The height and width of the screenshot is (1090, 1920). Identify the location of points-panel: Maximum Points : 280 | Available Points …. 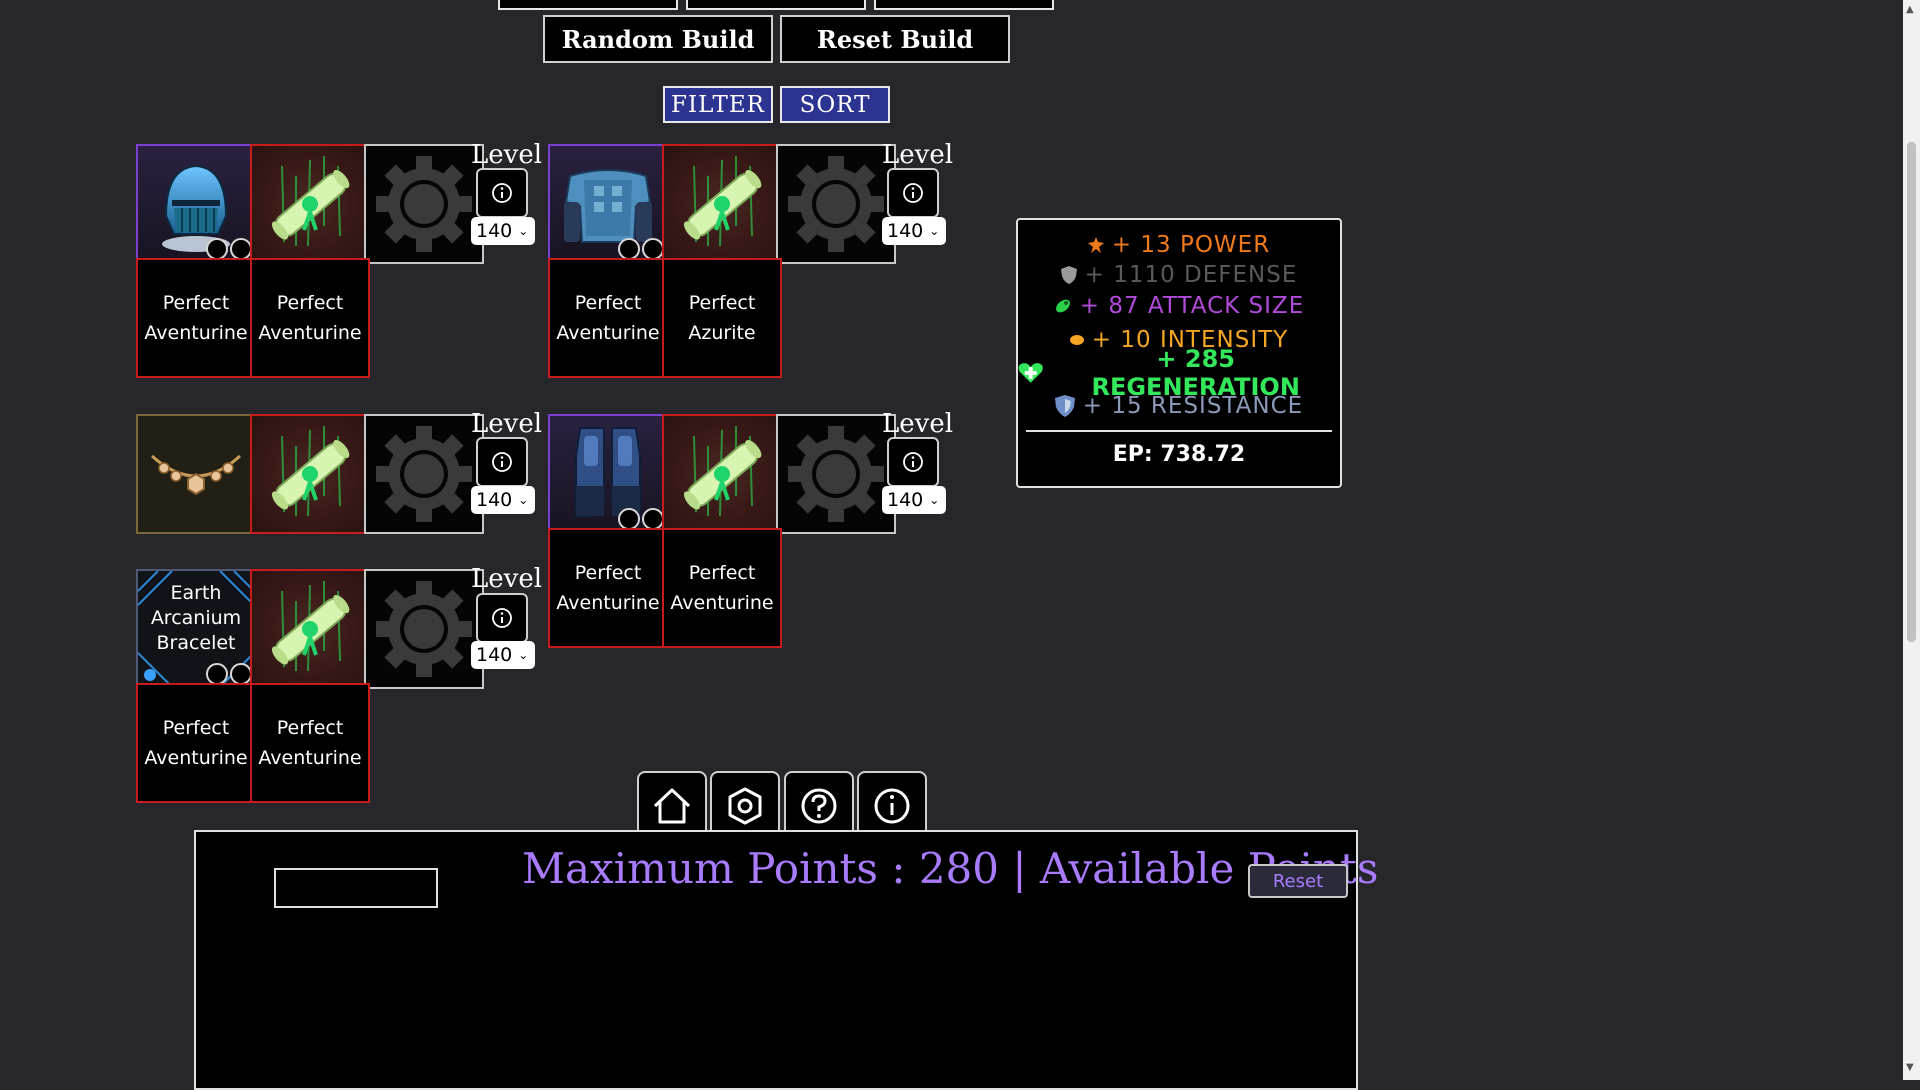
(786, 960).